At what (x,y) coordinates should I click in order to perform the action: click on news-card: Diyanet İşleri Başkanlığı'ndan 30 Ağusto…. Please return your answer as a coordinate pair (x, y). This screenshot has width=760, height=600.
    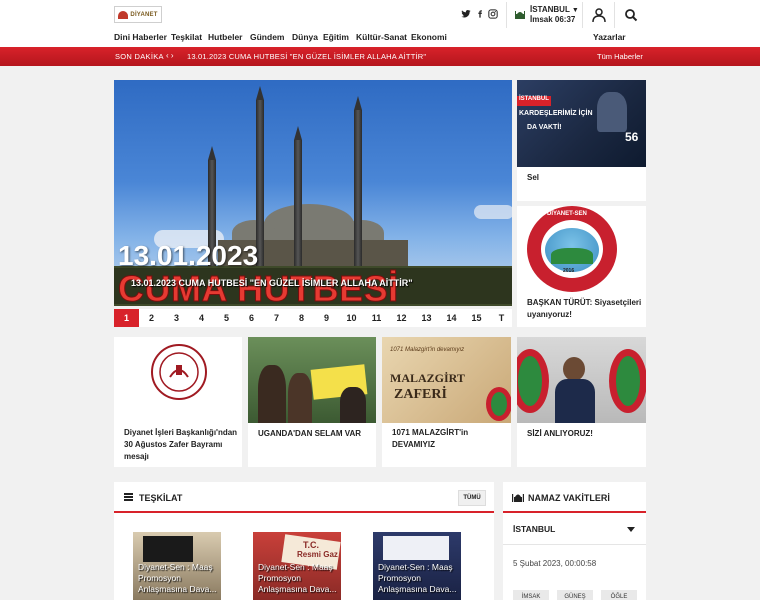
    Looking at the image, I should click on (178, 402).